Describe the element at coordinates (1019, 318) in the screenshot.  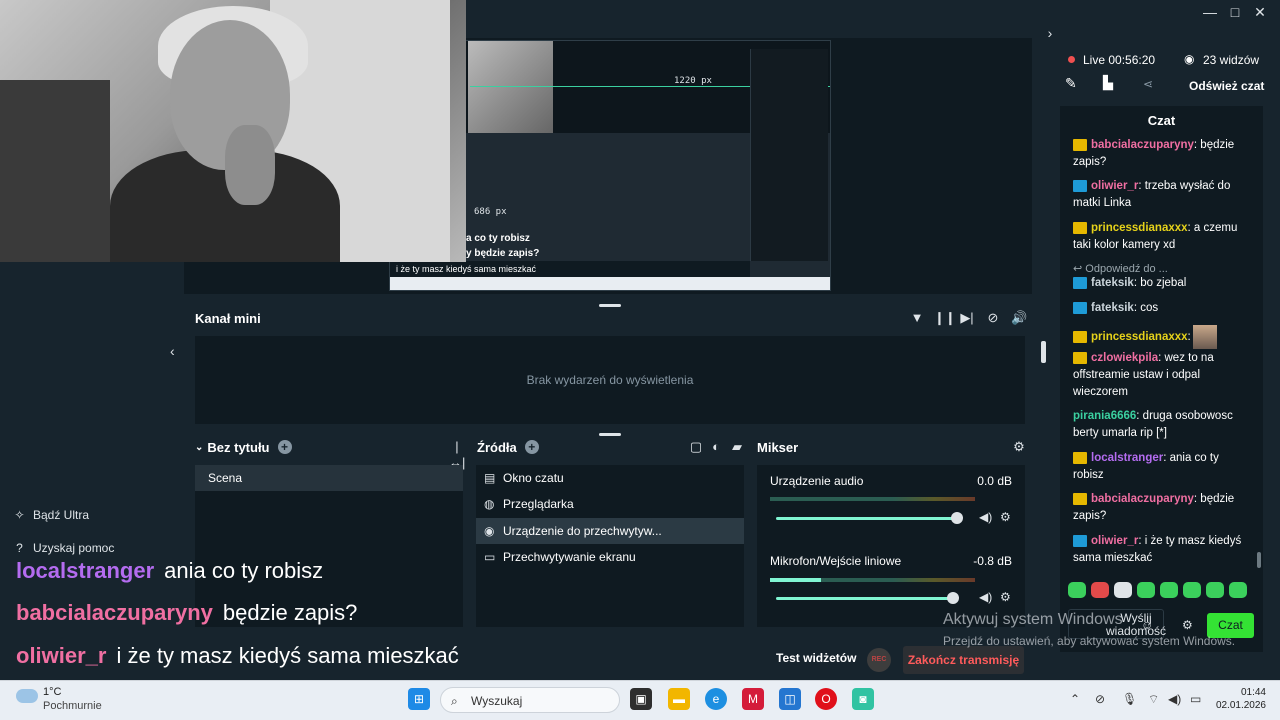
I see `volume-icon: 🔊` at that location.